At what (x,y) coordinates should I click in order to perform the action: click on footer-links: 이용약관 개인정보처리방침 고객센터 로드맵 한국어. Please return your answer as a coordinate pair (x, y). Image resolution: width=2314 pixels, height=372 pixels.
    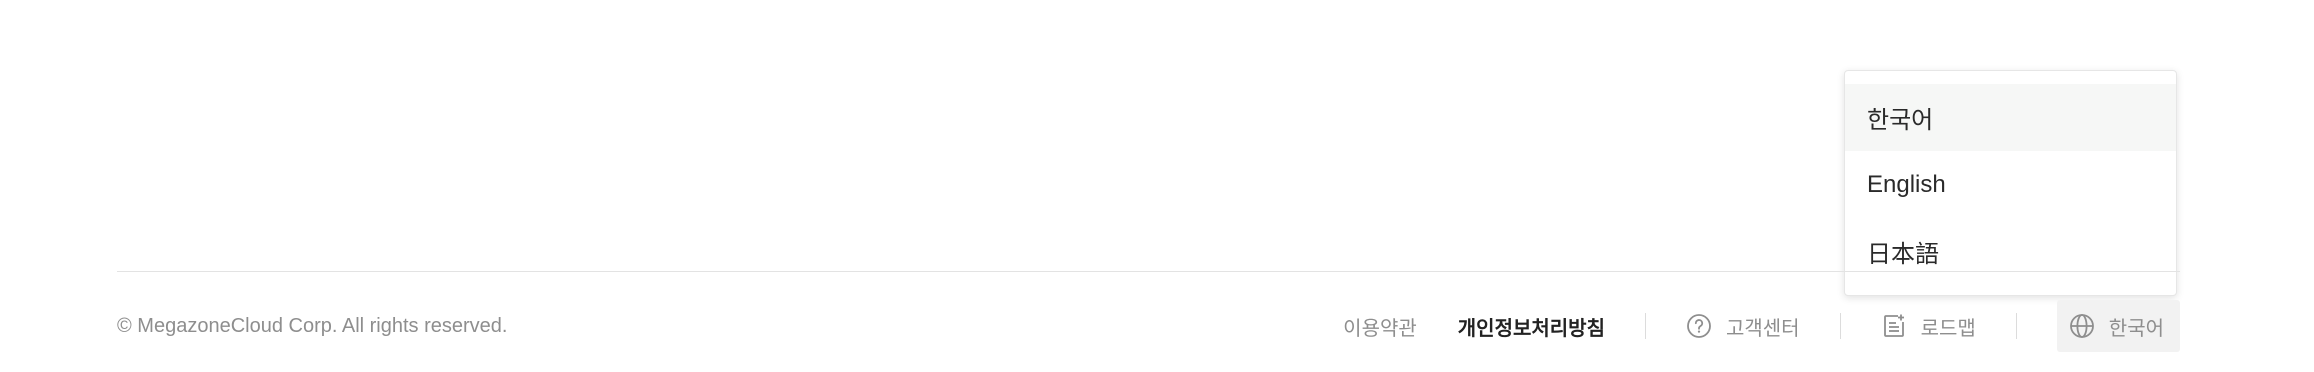
    Looking at the image, I should click on (1761, 326).